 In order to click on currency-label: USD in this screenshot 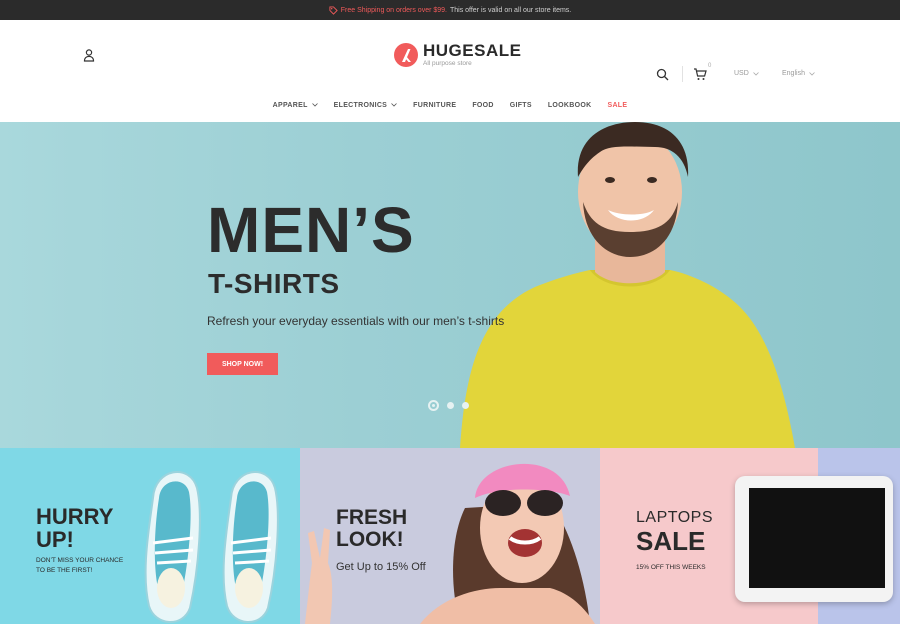, I will do `click(741, 73)`.